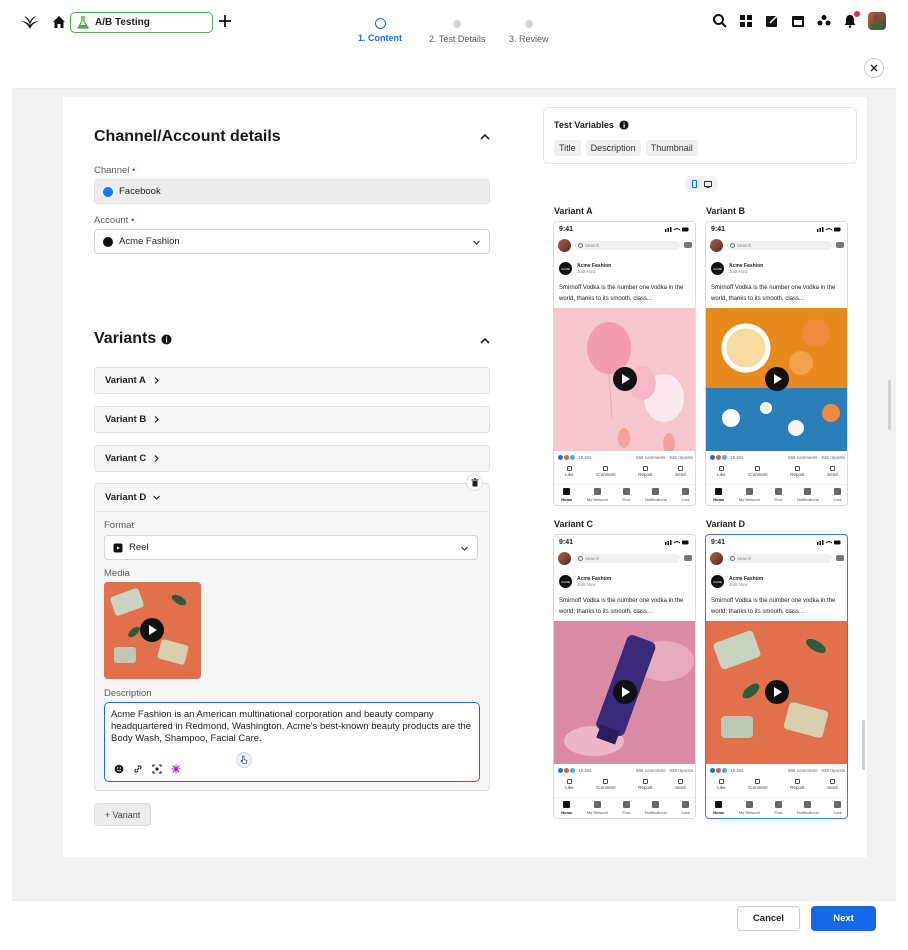 This screenshot has width=908, height=950. I want to click on user-avatar, so click(877, 21).